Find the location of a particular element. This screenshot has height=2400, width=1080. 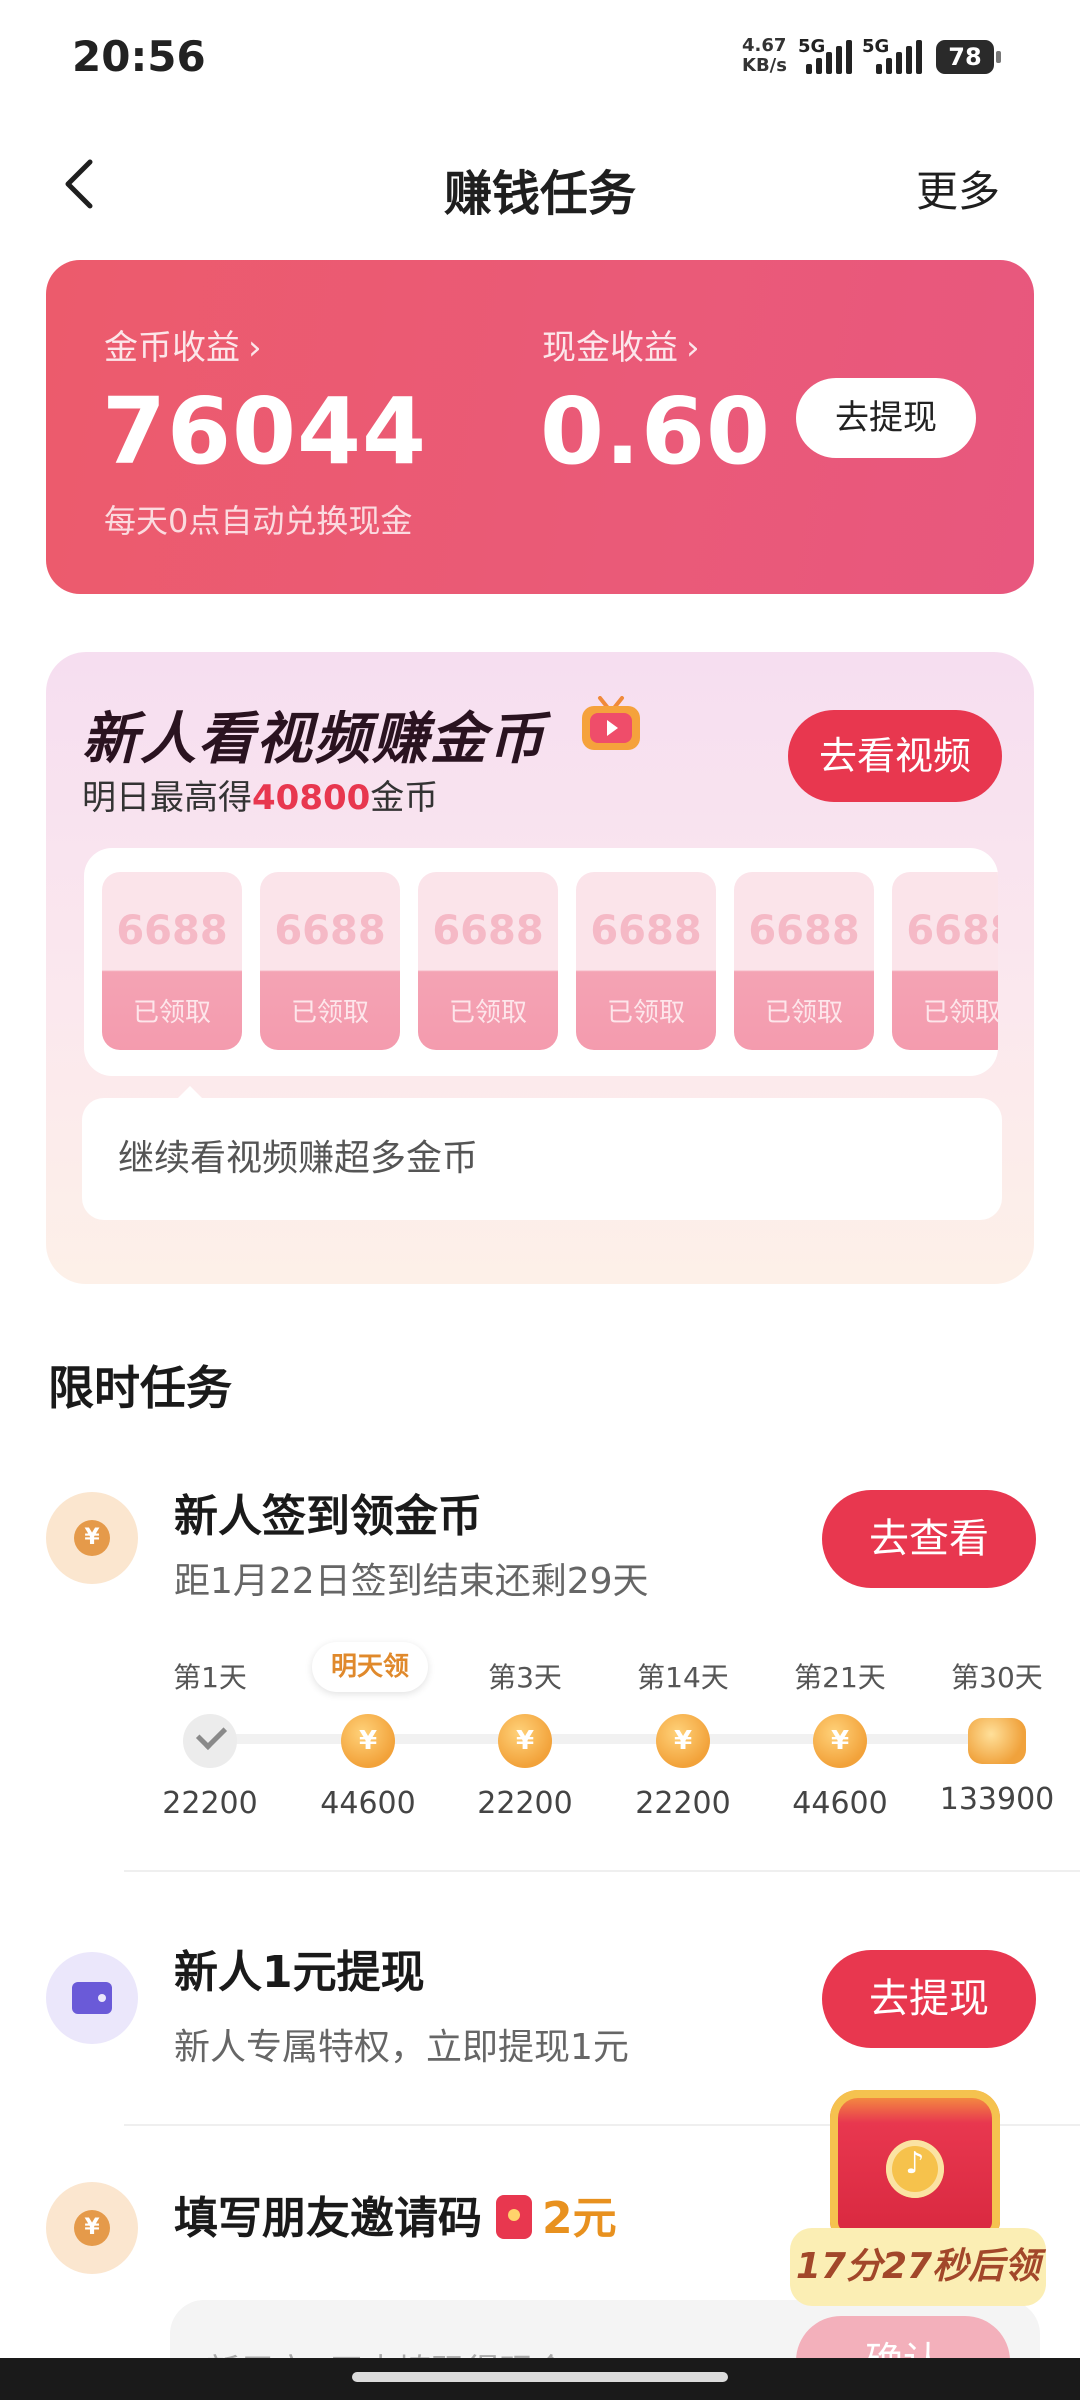

signal-icon is located at coordinates (831, 56).